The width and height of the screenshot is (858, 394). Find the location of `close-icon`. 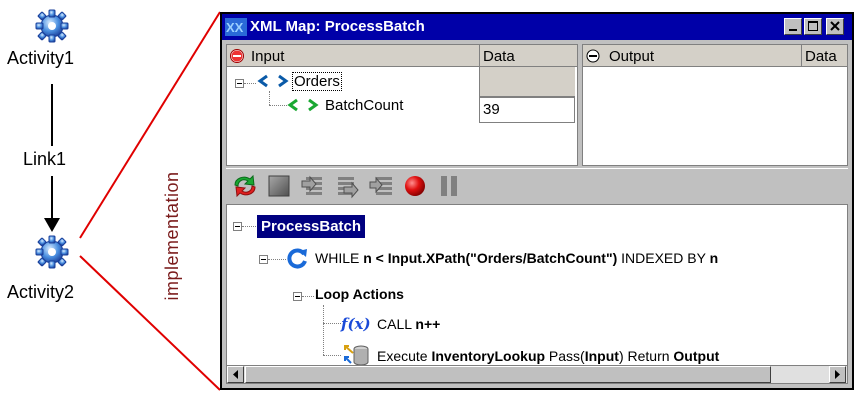

close-icon is located at coordinates (835, 26).